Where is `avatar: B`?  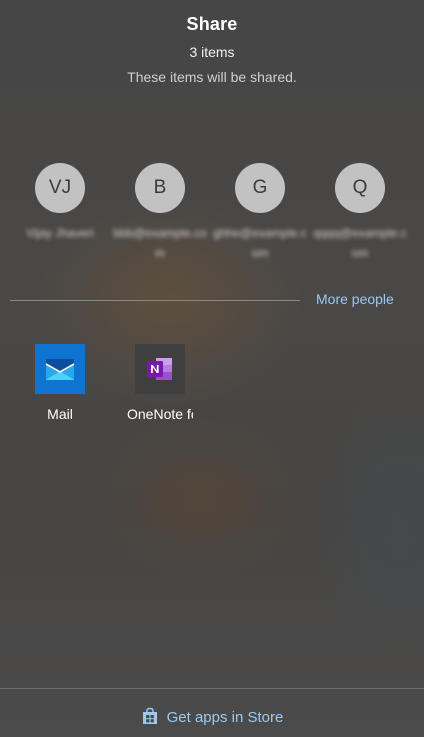
avatar: B is located at coordinates (160, 188).